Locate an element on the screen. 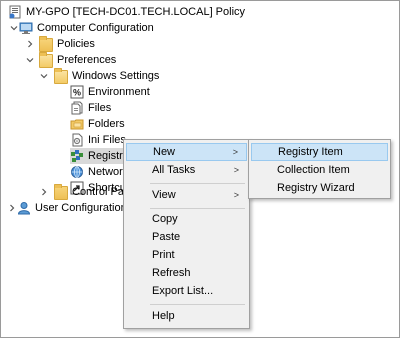  tree-item-files: Files is located at coordinates (90, 108).